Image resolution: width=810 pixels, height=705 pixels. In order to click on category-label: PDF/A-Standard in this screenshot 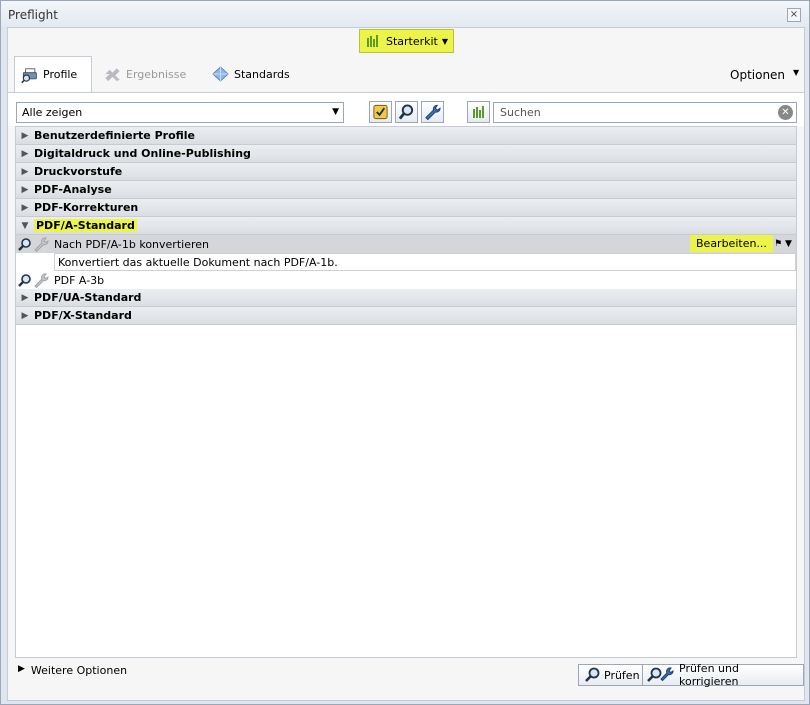, I will do `click(85, 225)`.